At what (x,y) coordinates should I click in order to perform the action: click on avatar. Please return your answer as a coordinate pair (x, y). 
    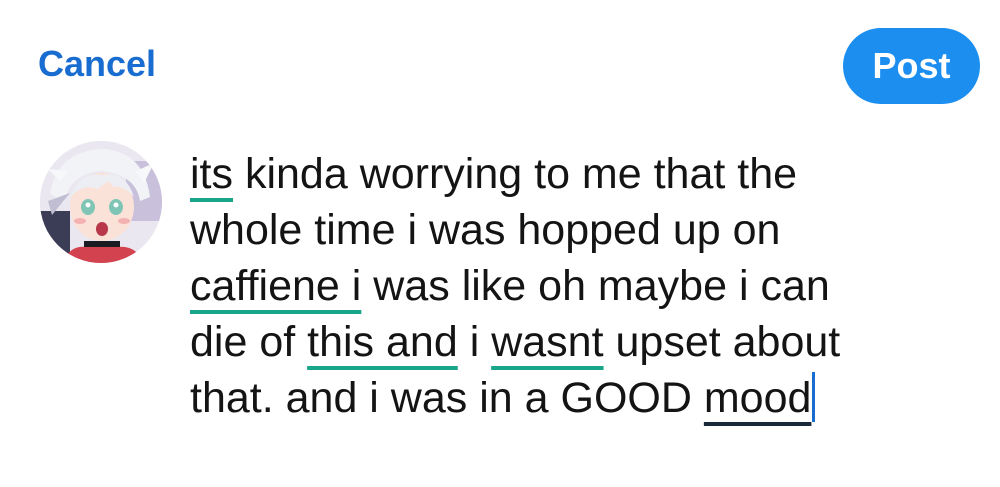
    Looking at the image, I should click on (101, 202).